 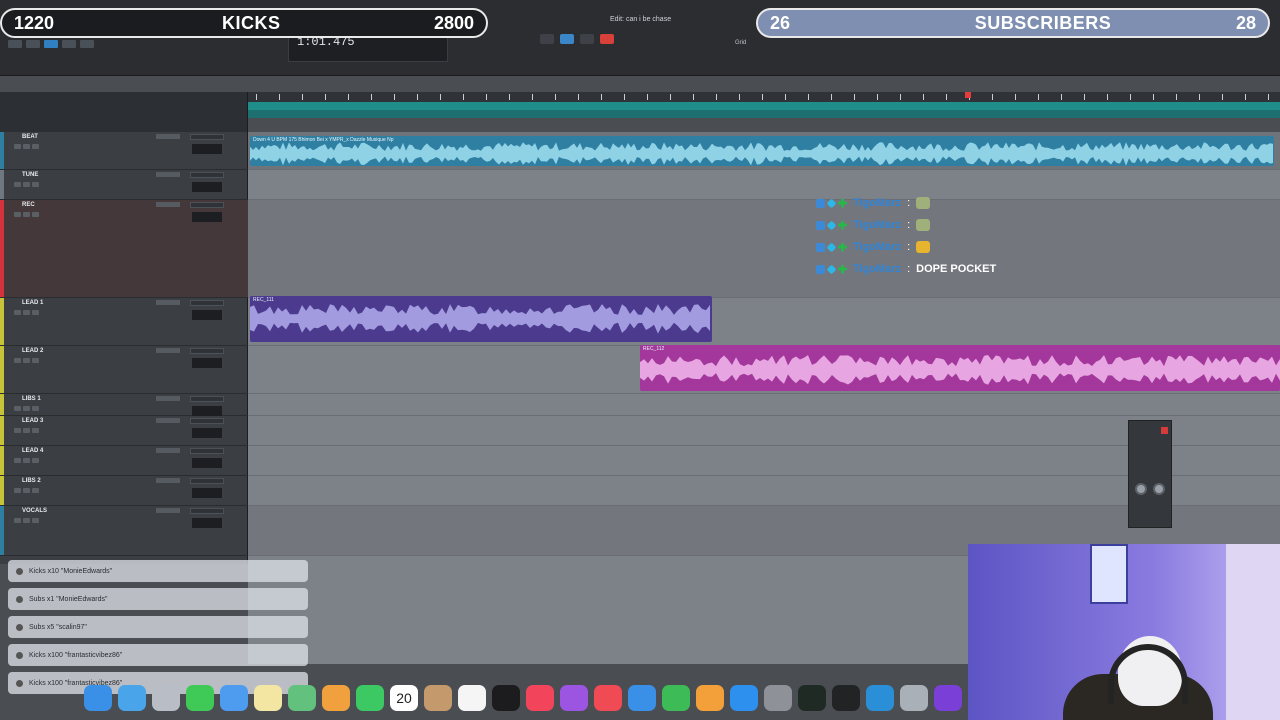 I want to click on timeline-ruler, so click(x=764, y=105).